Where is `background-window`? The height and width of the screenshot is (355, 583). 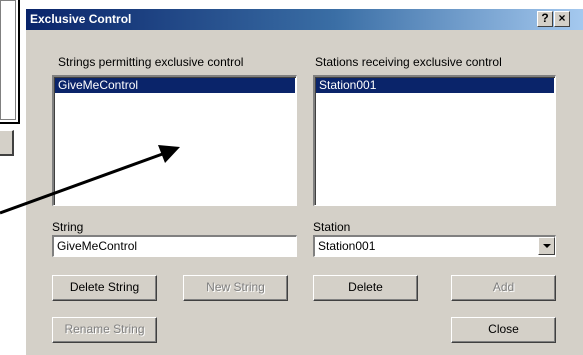 background-window is located at coordinates (10, 62).